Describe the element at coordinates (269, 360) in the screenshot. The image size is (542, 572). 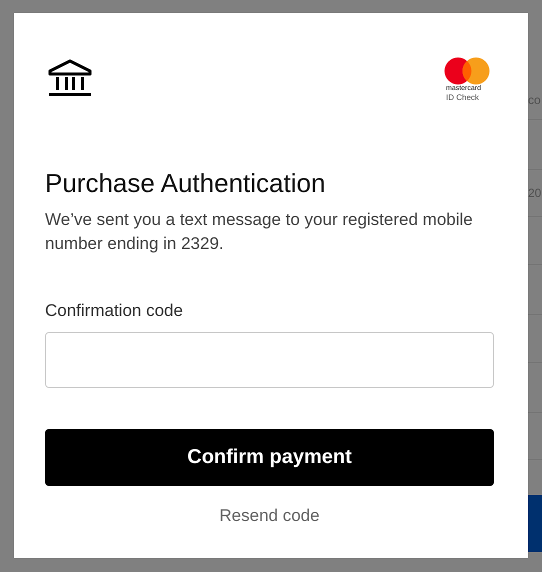
I see `confirmation-code-field` at that location.